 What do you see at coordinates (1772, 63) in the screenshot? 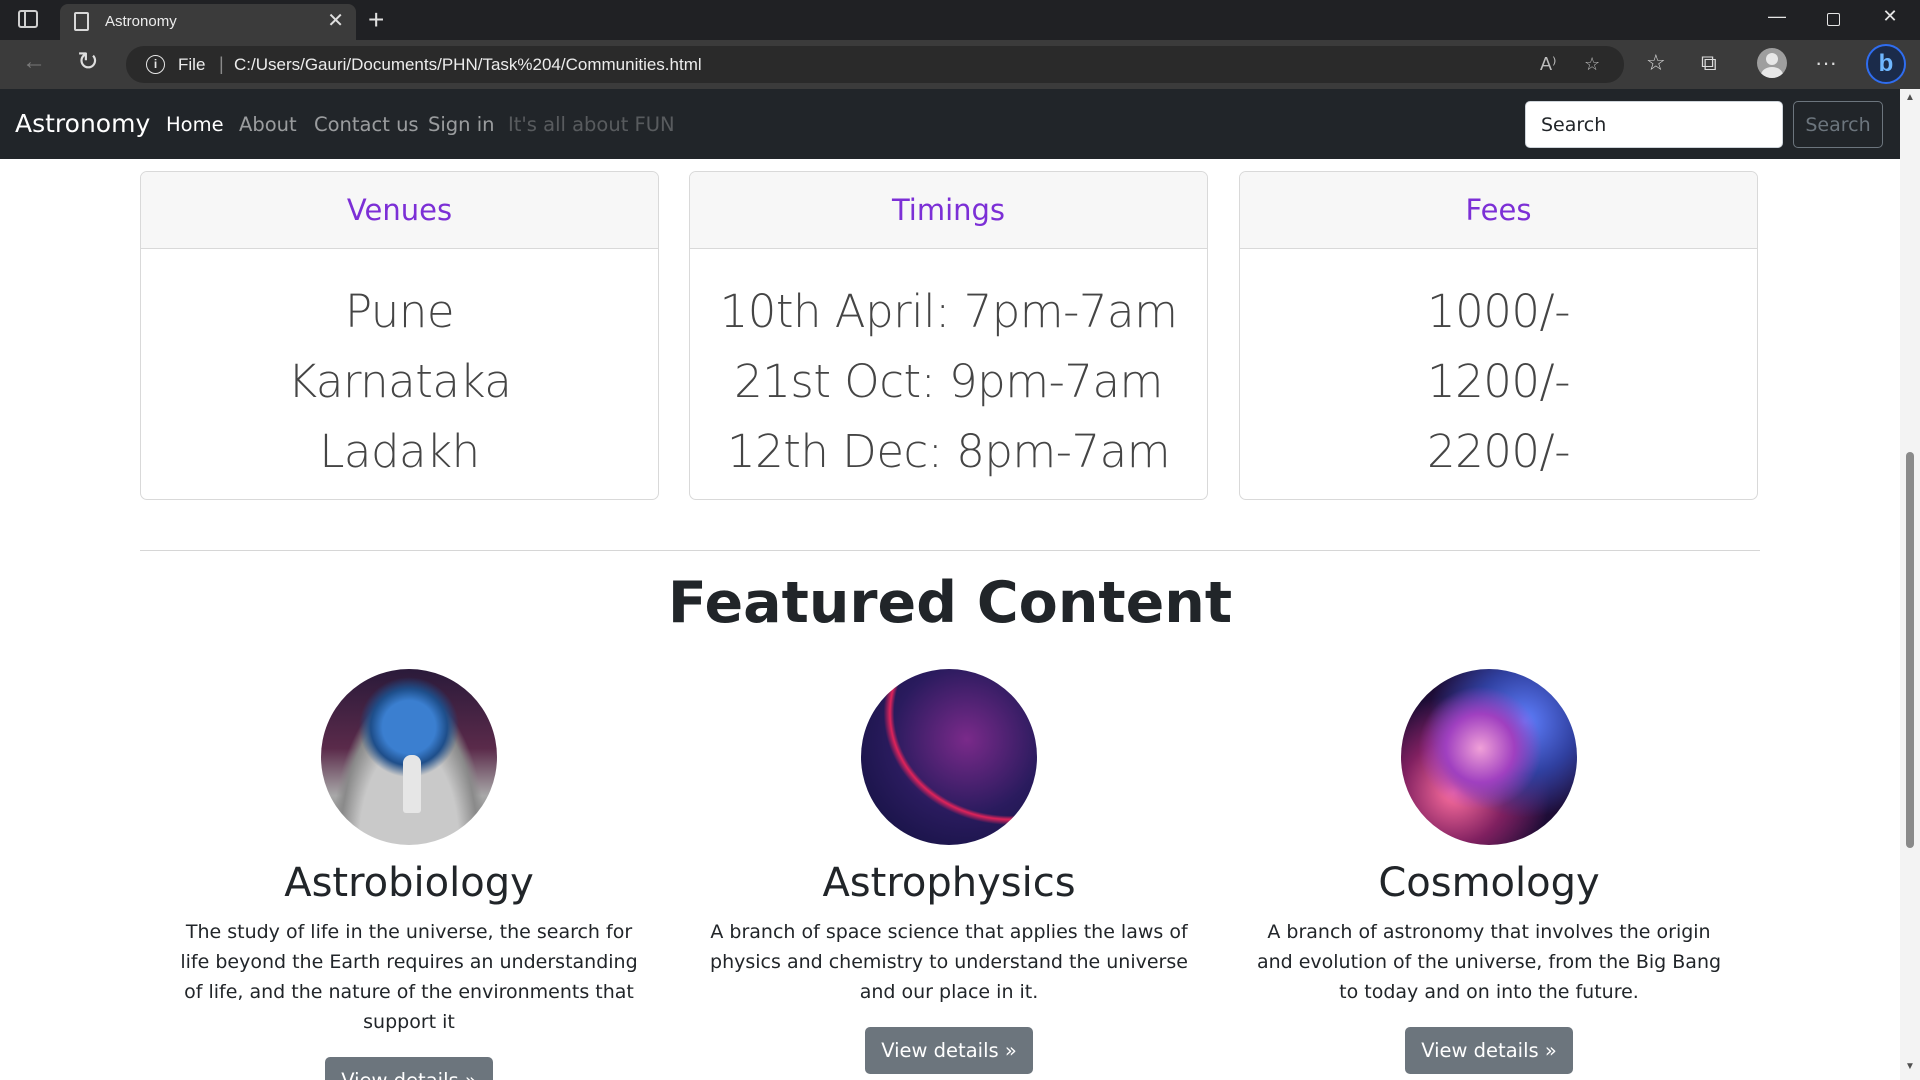
I see `profile-avatar` at bounding box center [1772, 63].